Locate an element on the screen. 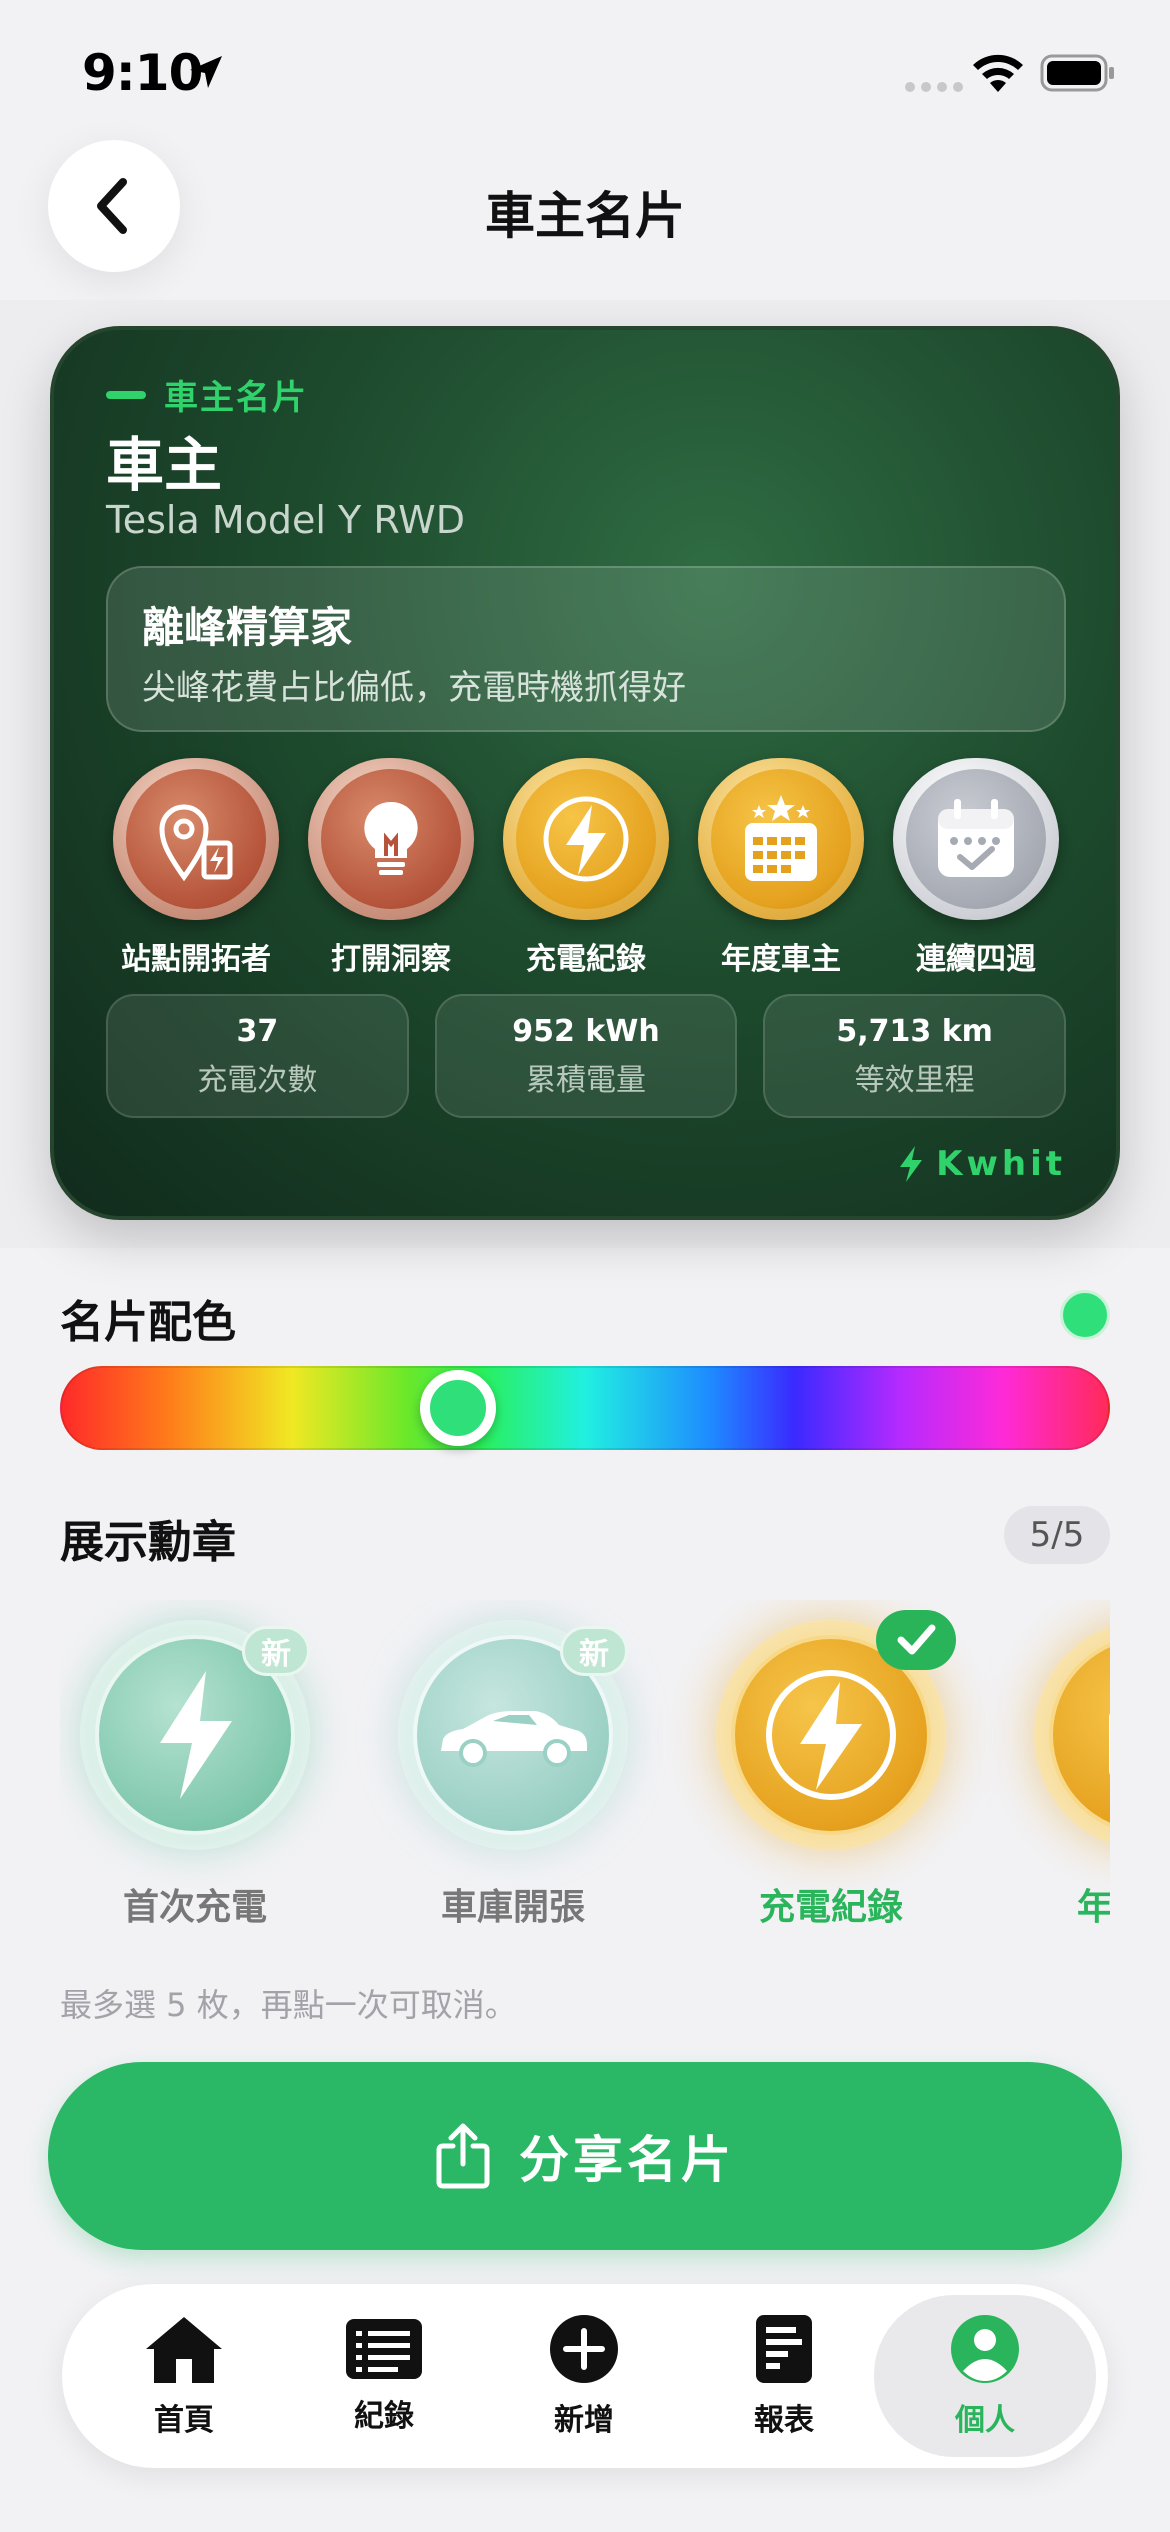 The image size is (1170, 2532). tab-bar: 首頁 紀錄 新增 報表 個人 is located at coordinates (585, 2376).